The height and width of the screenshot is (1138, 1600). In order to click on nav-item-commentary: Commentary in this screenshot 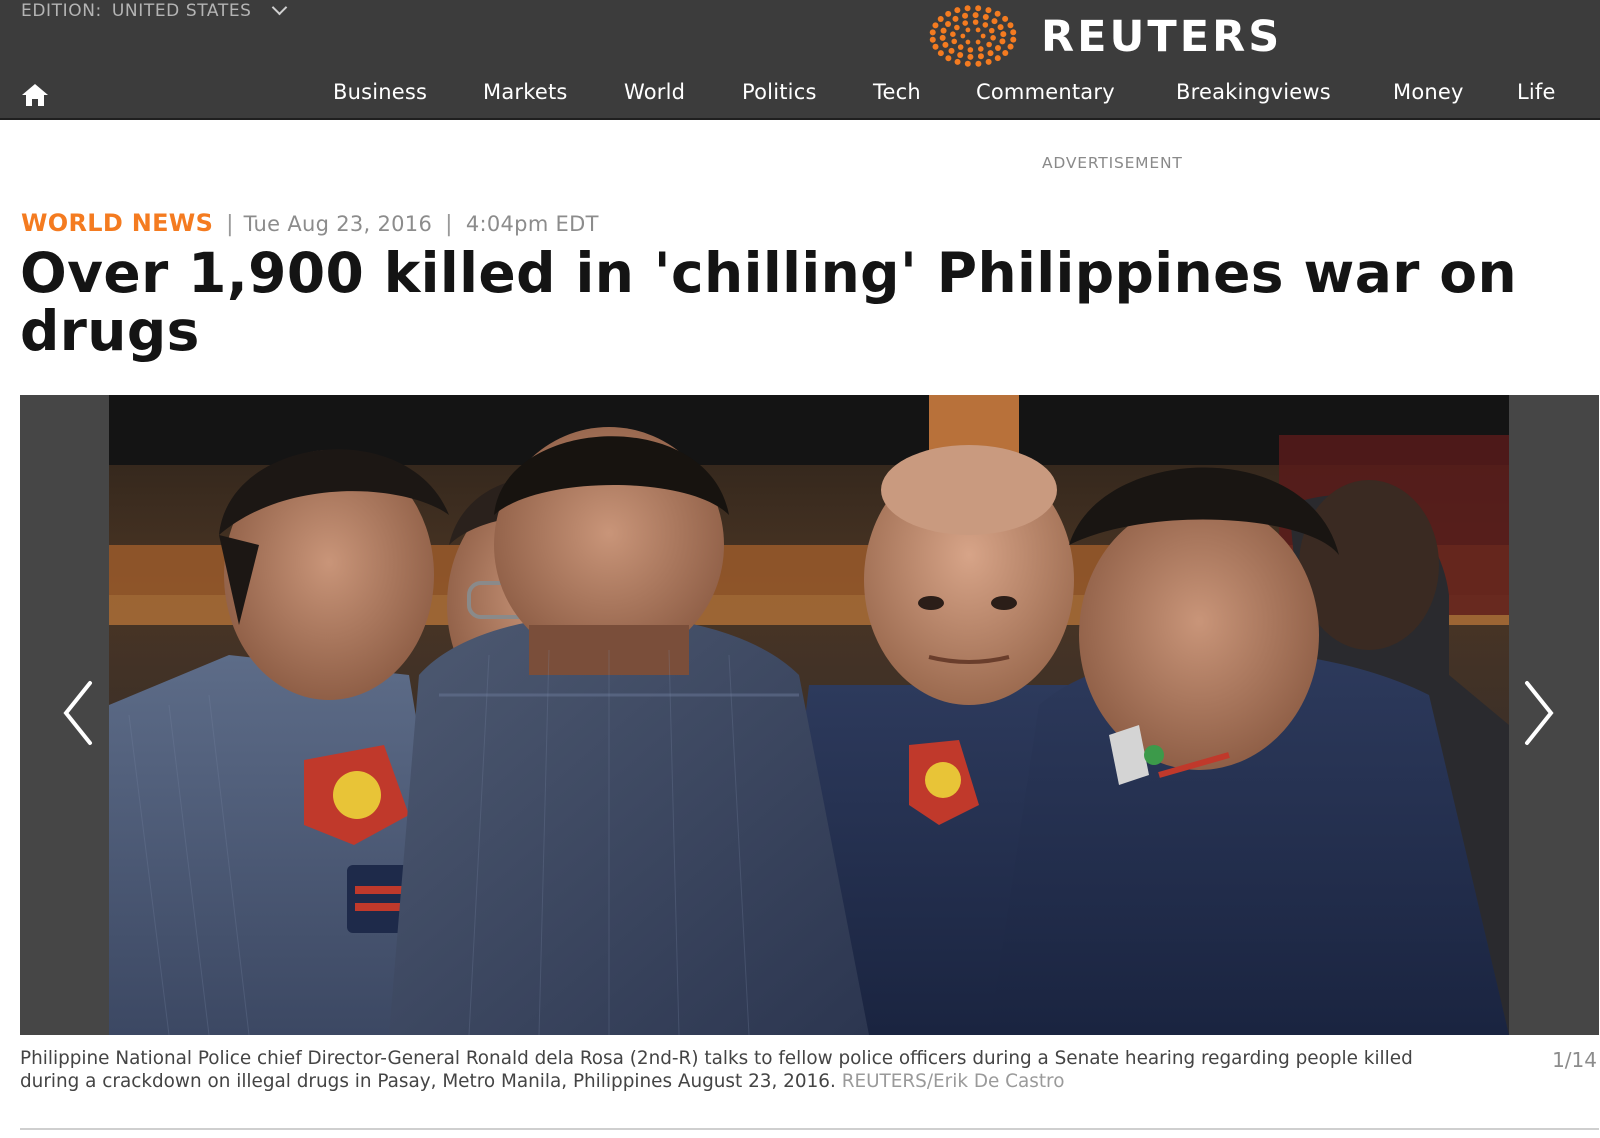, I will do `click(1045, 92)`.